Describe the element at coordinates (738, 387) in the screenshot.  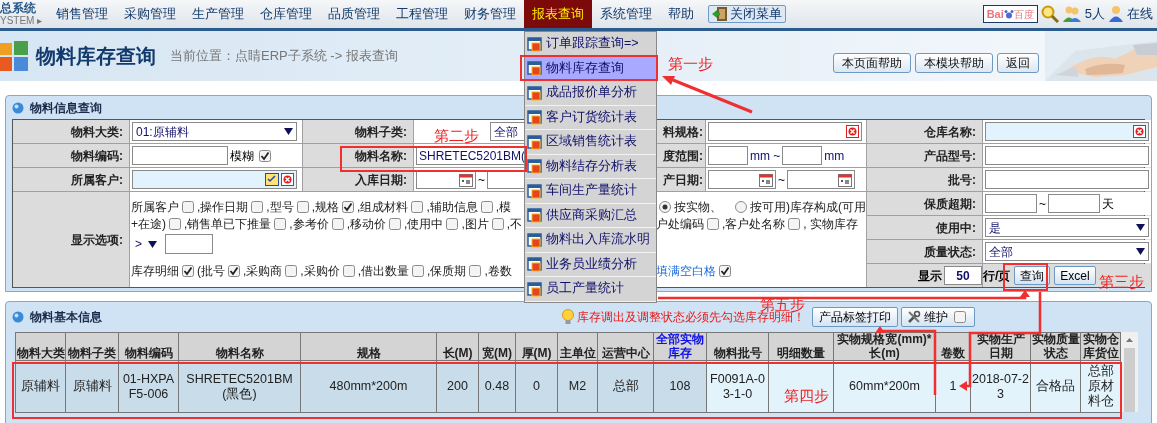
I see `table-cell: F0091A-03-1-0` at that location.